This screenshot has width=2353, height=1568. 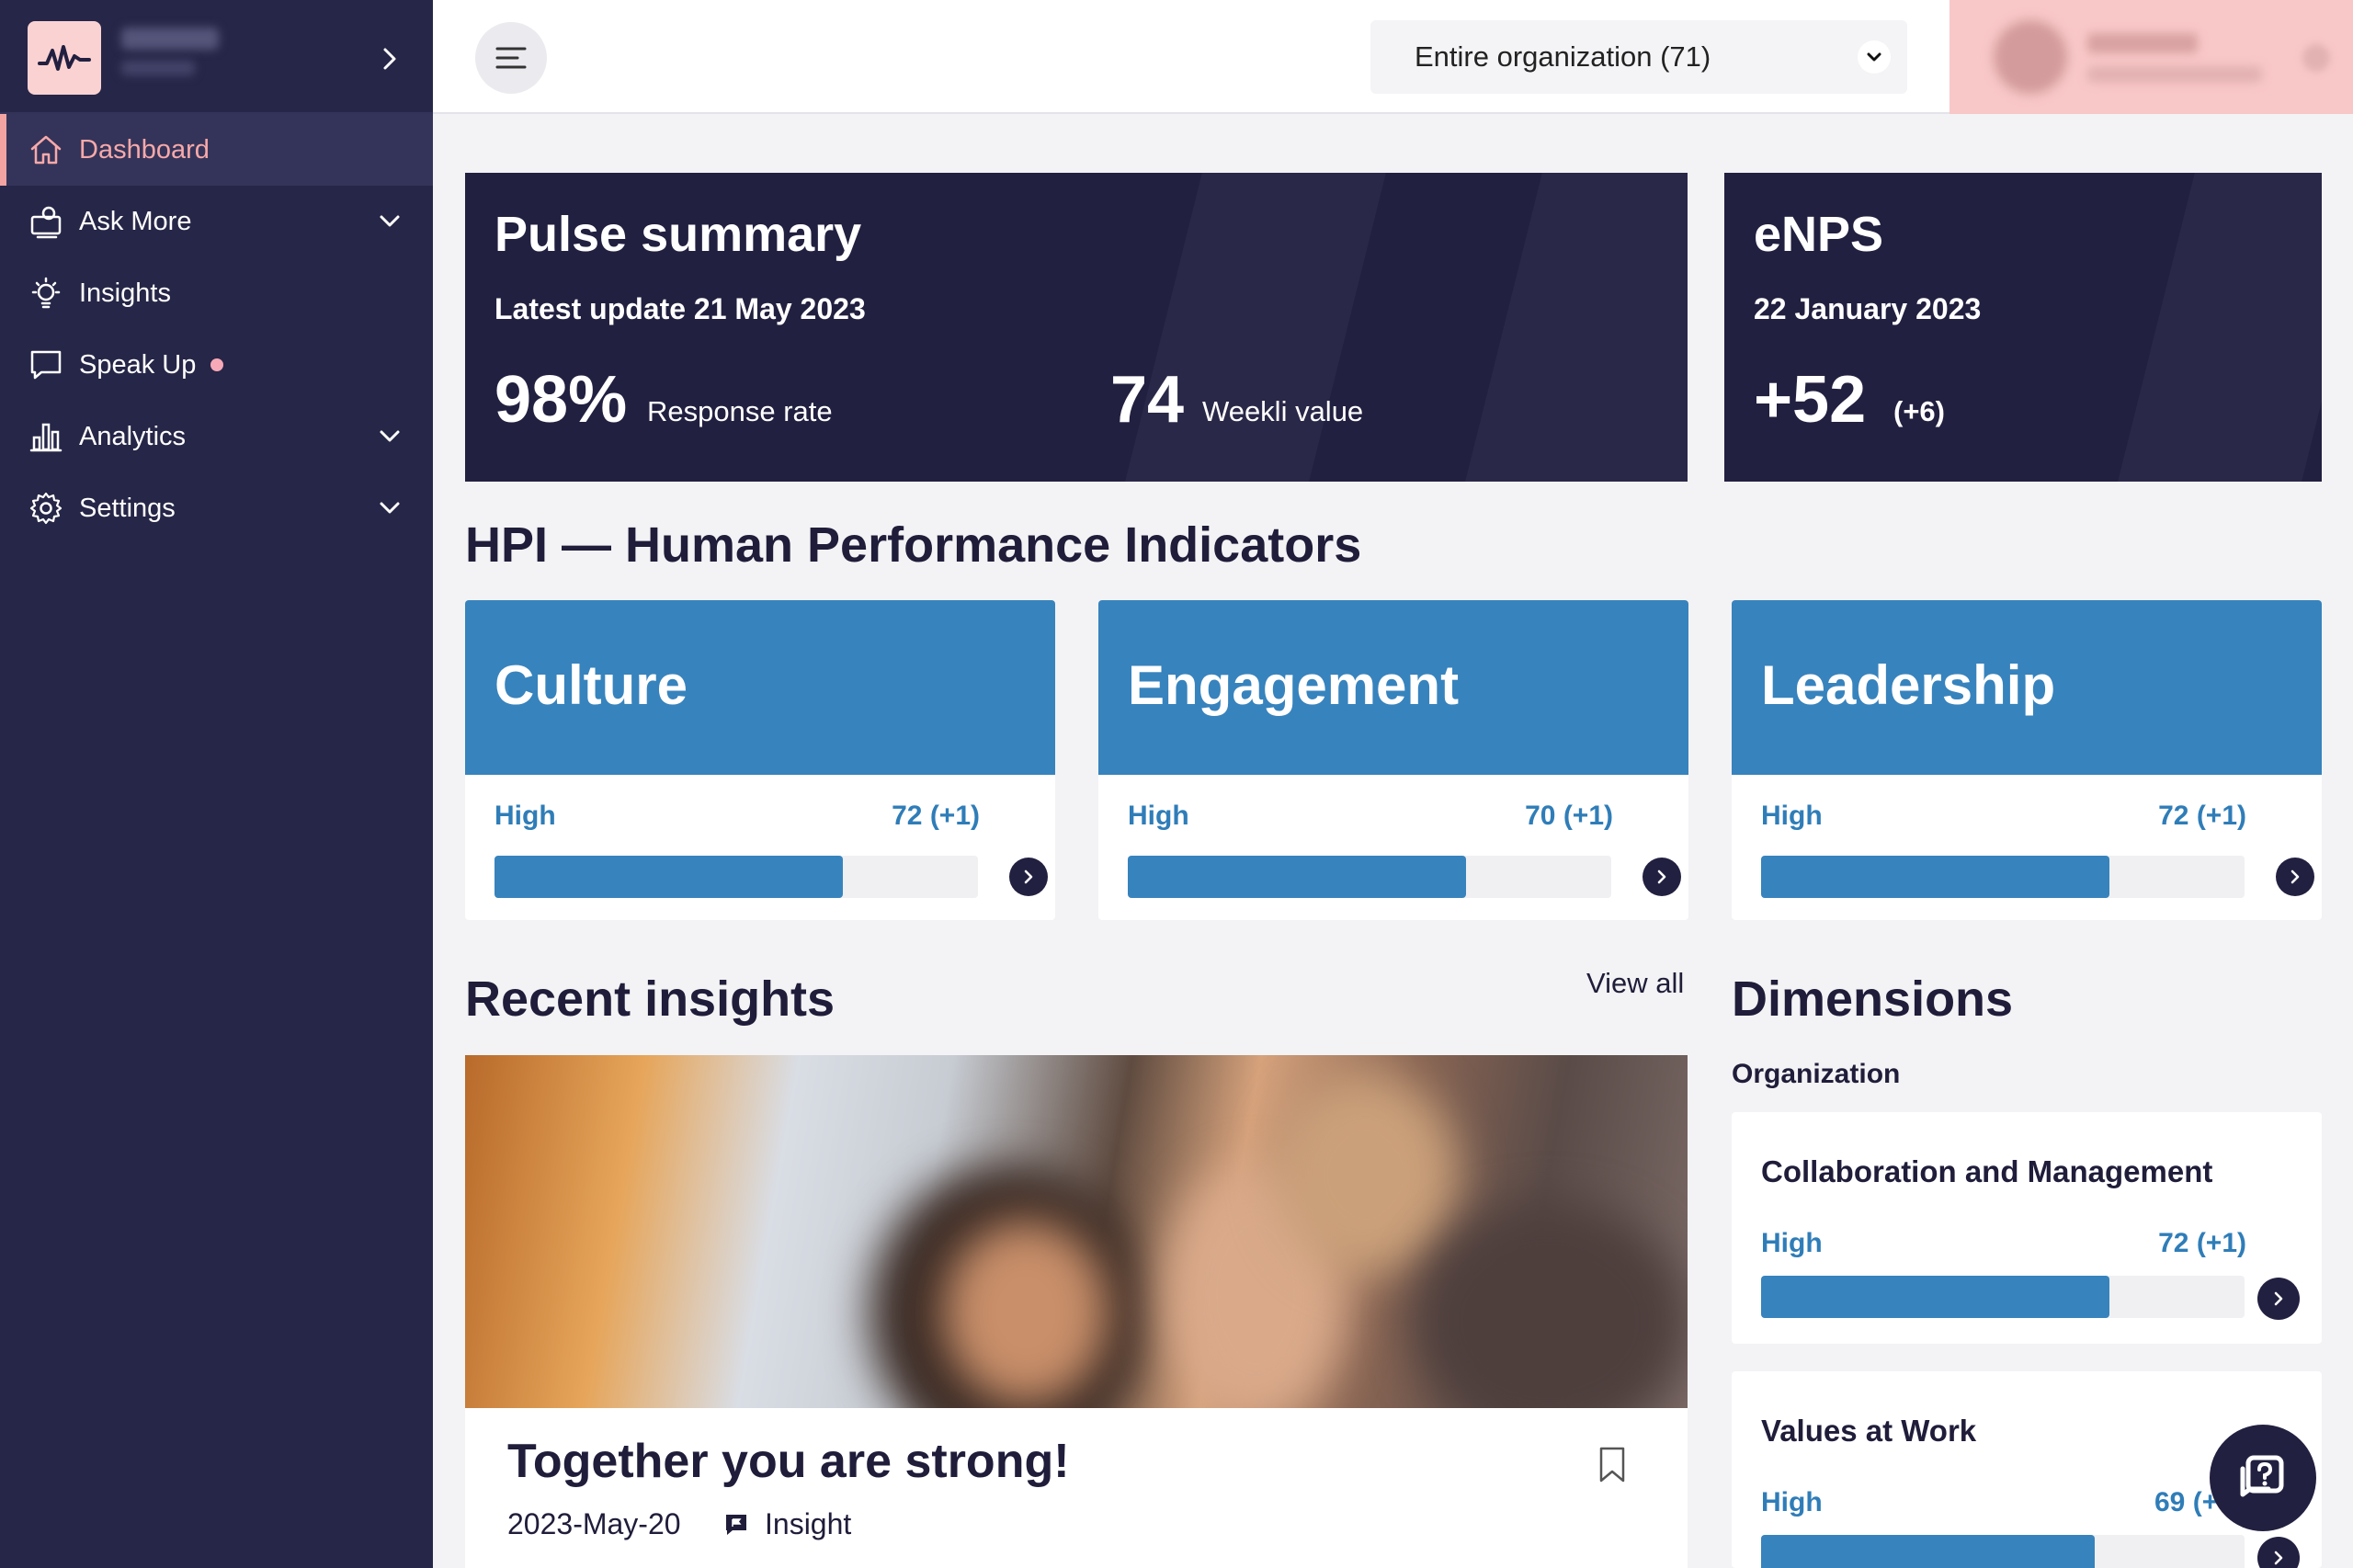 What do you see at coordinates (1819, 234) in the screenshot?
I see `enps-title: eNPS` at bounding box center [1819, 234].